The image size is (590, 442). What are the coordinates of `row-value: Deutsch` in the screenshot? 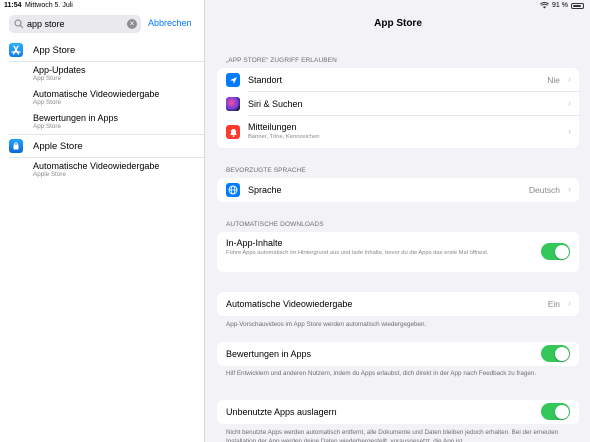 It's located at (544, 190).